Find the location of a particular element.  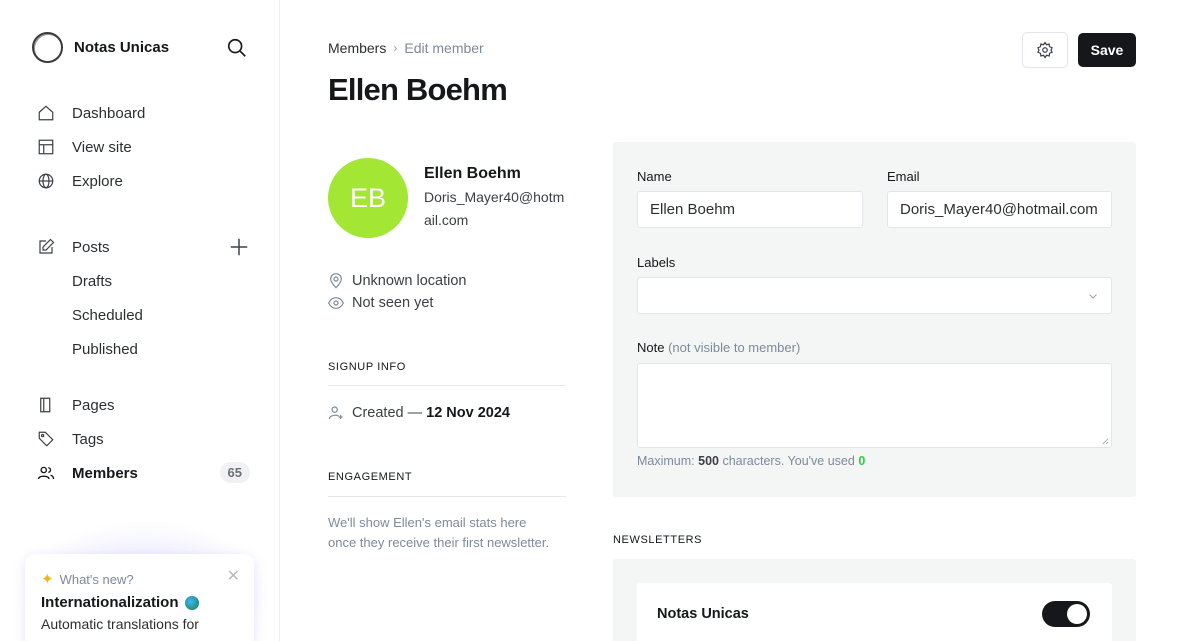

sidebar-item-members: Members 65 is located at coordinates (146, 473).